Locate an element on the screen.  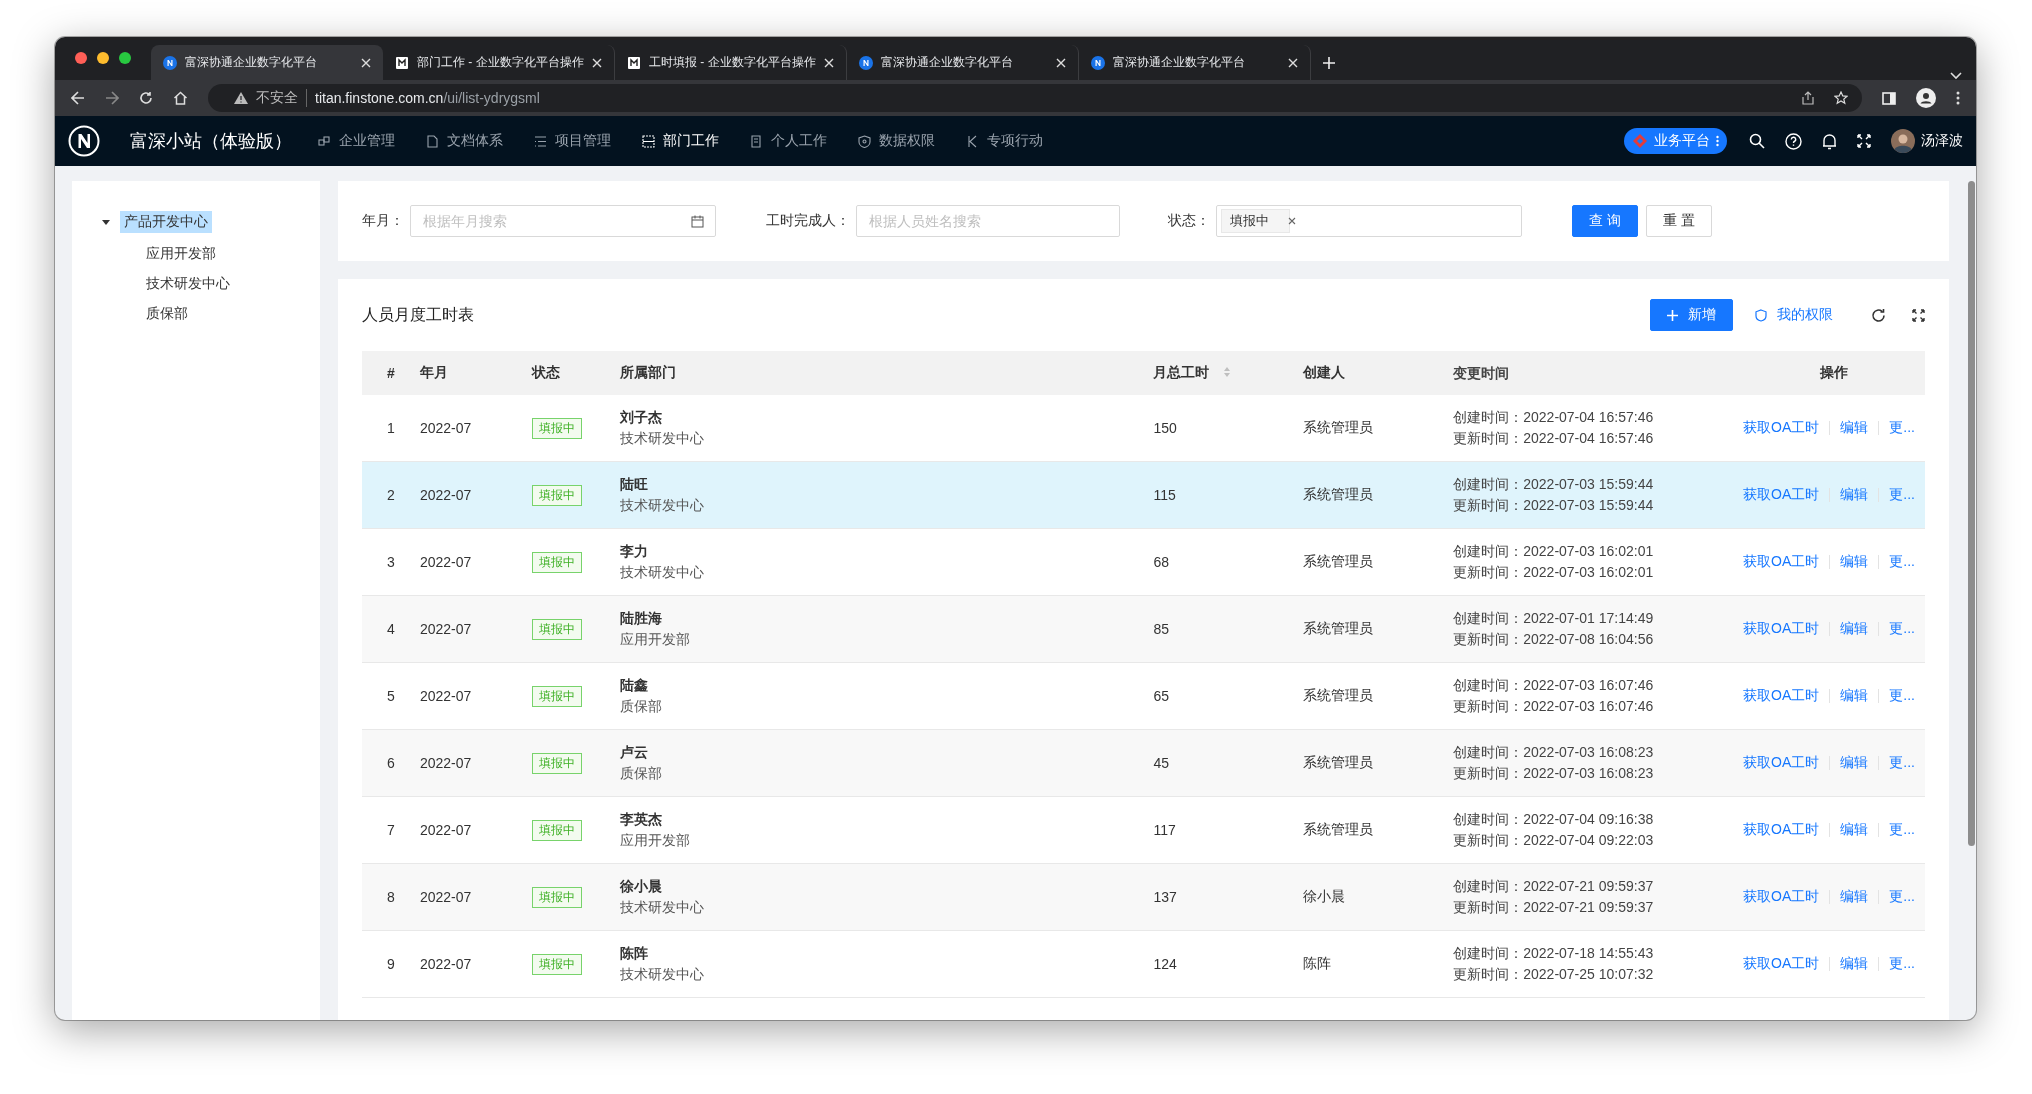
status-tag: 填报中 is located at coordinates (556, 562).